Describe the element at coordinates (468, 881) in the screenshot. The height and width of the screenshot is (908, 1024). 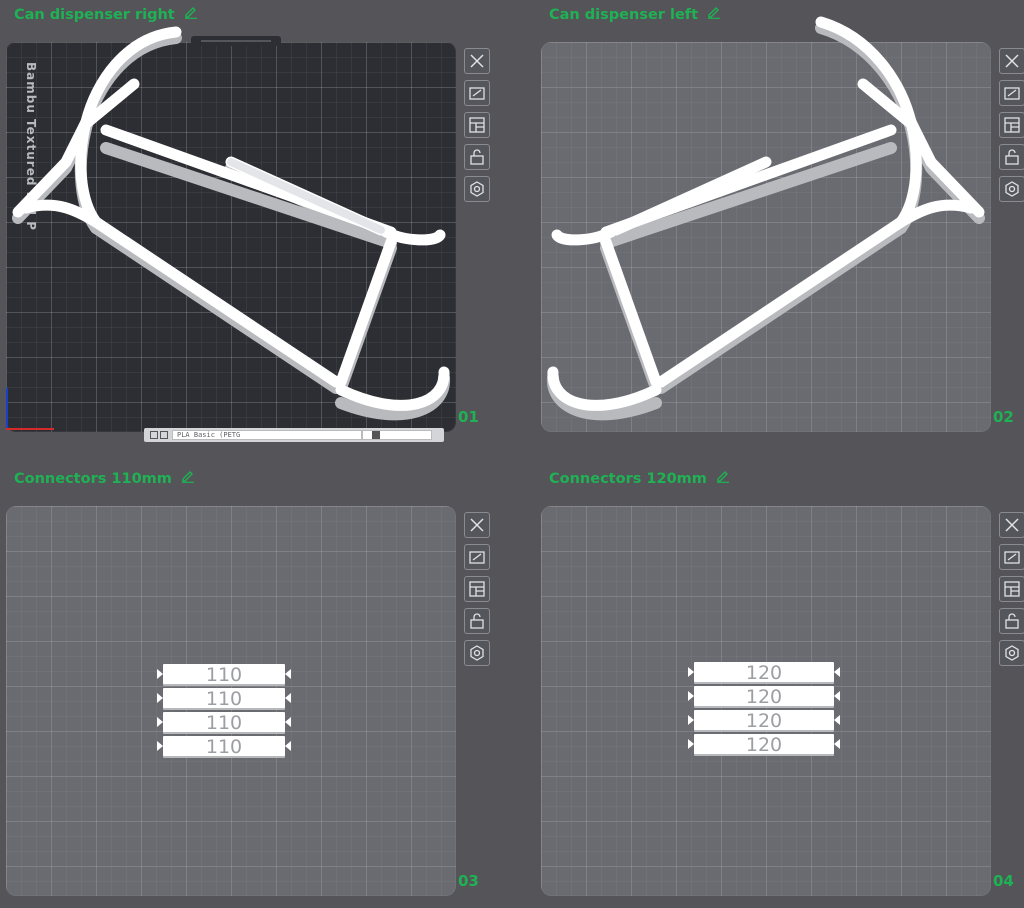
I see `plate-number: 03` at that location.